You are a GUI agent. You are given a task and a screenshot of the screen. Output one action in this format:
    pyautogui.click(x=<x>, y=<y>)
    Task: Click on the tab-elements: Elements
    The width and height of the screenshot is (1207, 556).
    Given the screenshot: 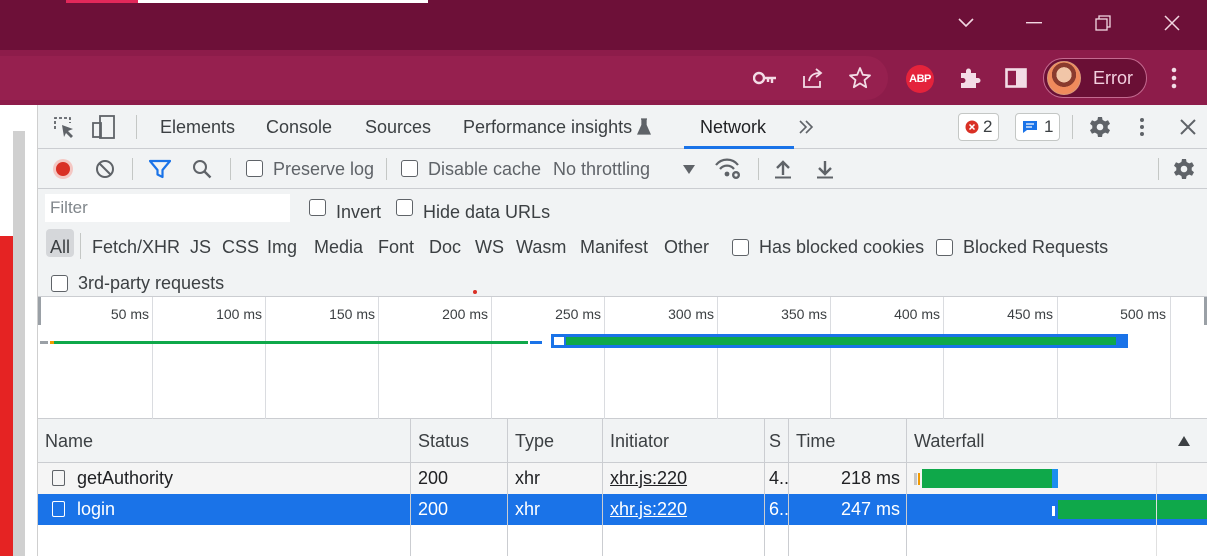 What is the action you would take?
    pyautogui.click(x=197, y=127)
    